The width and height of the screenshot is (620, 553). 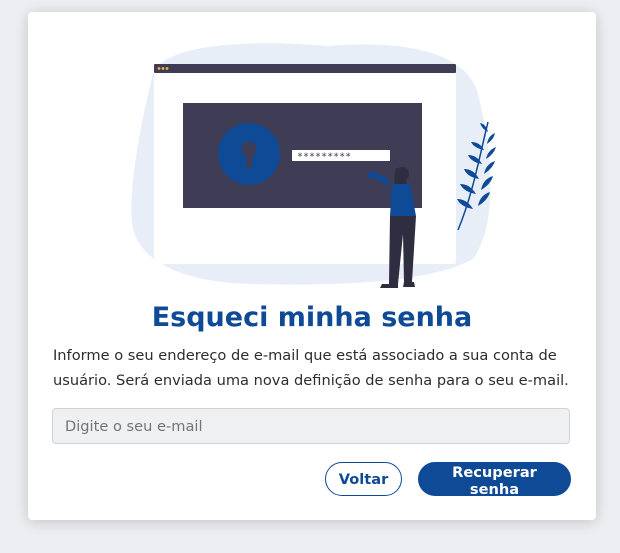 I want to click on back-button: Voltar, so click(x=363, y=479).